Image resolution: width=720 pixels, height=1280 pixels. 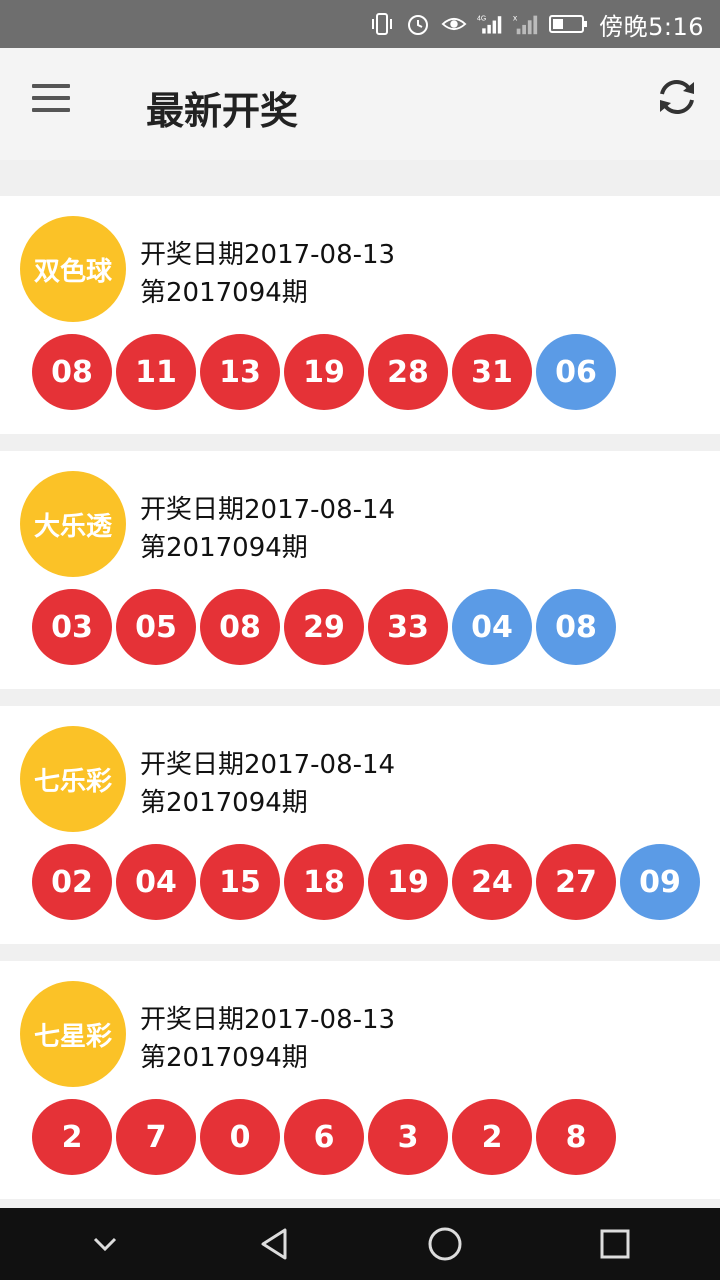 I want to click on ball-row: 2 7 0 6 3 2 8, so click(x=324, y=1137).